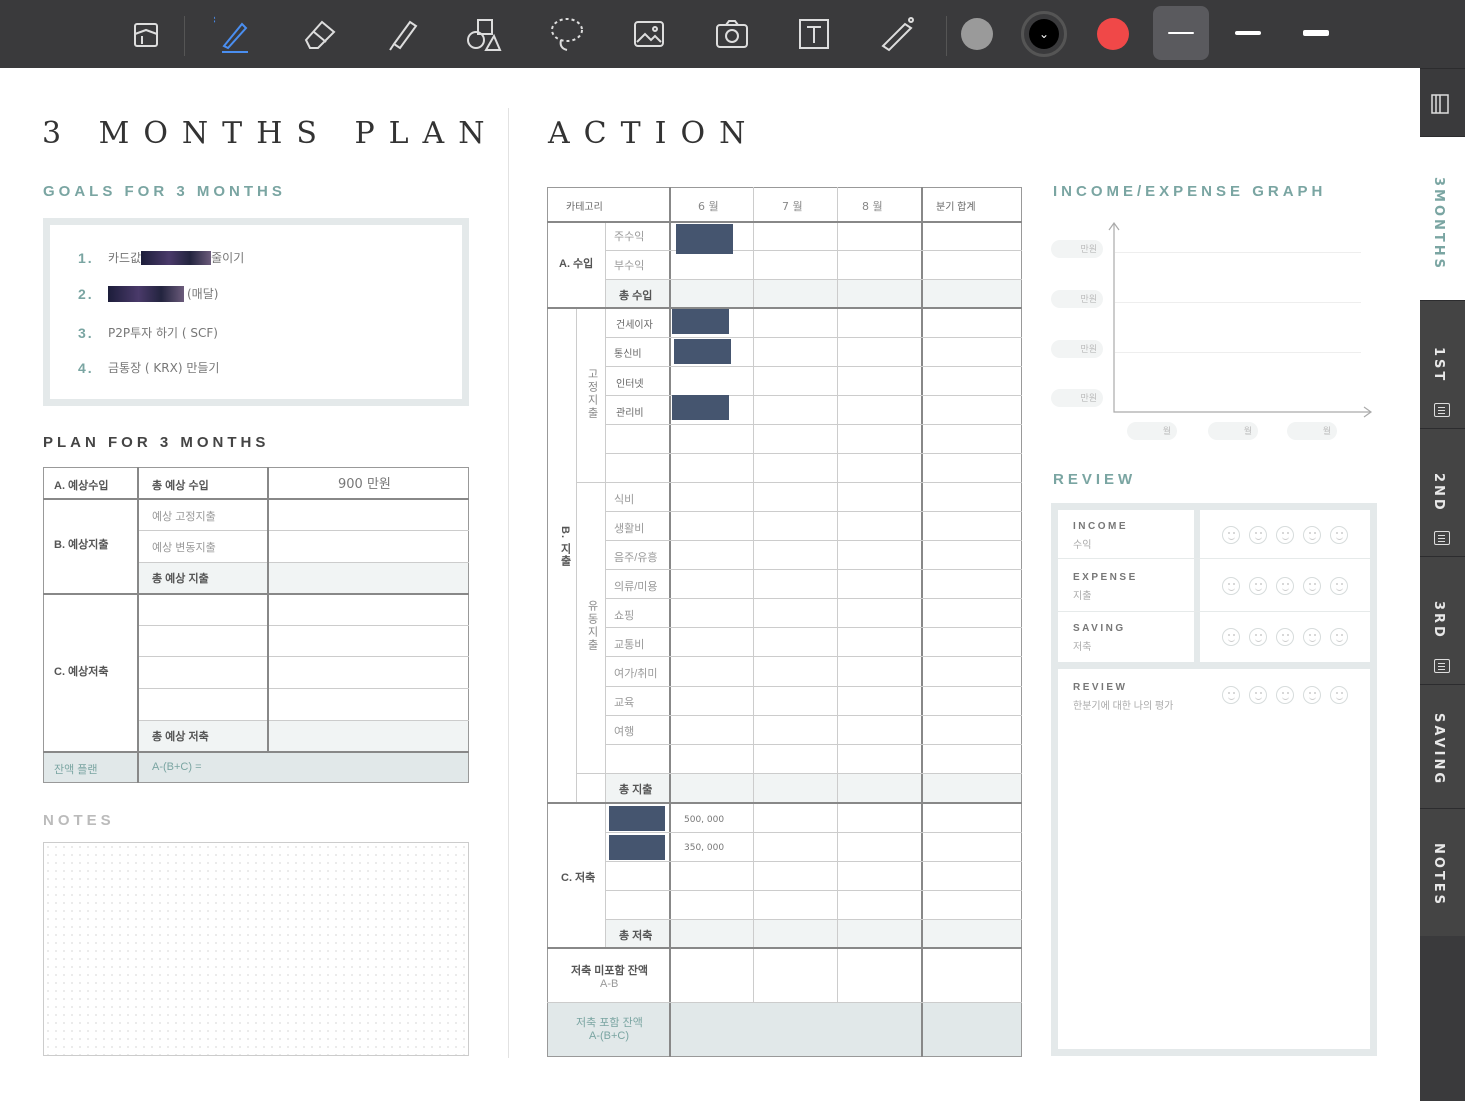  What do you see at coordinates (161, 257) in the screenshot?
I see `goal-item: 1. 카드값 줄이기` at bounding box center [161, 257].